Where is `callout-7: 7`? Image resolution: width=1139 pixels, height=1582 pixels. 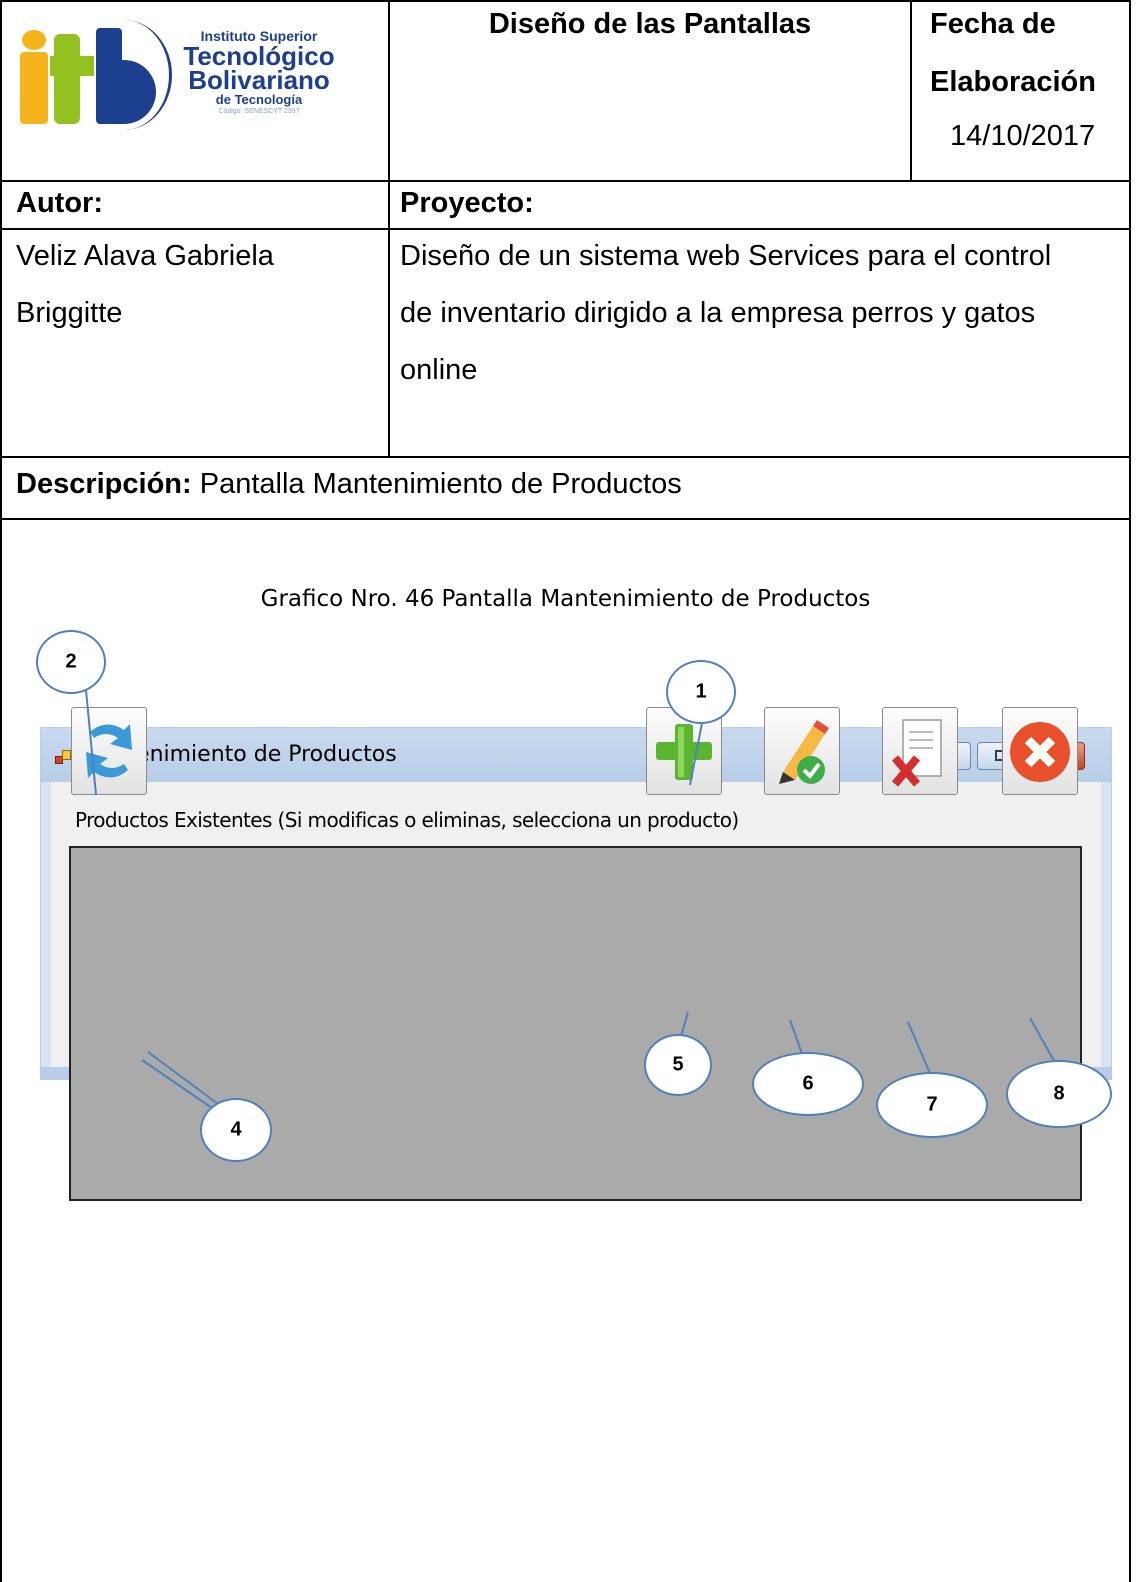 callout-7: 7 is located at coordinates (932, 1105).